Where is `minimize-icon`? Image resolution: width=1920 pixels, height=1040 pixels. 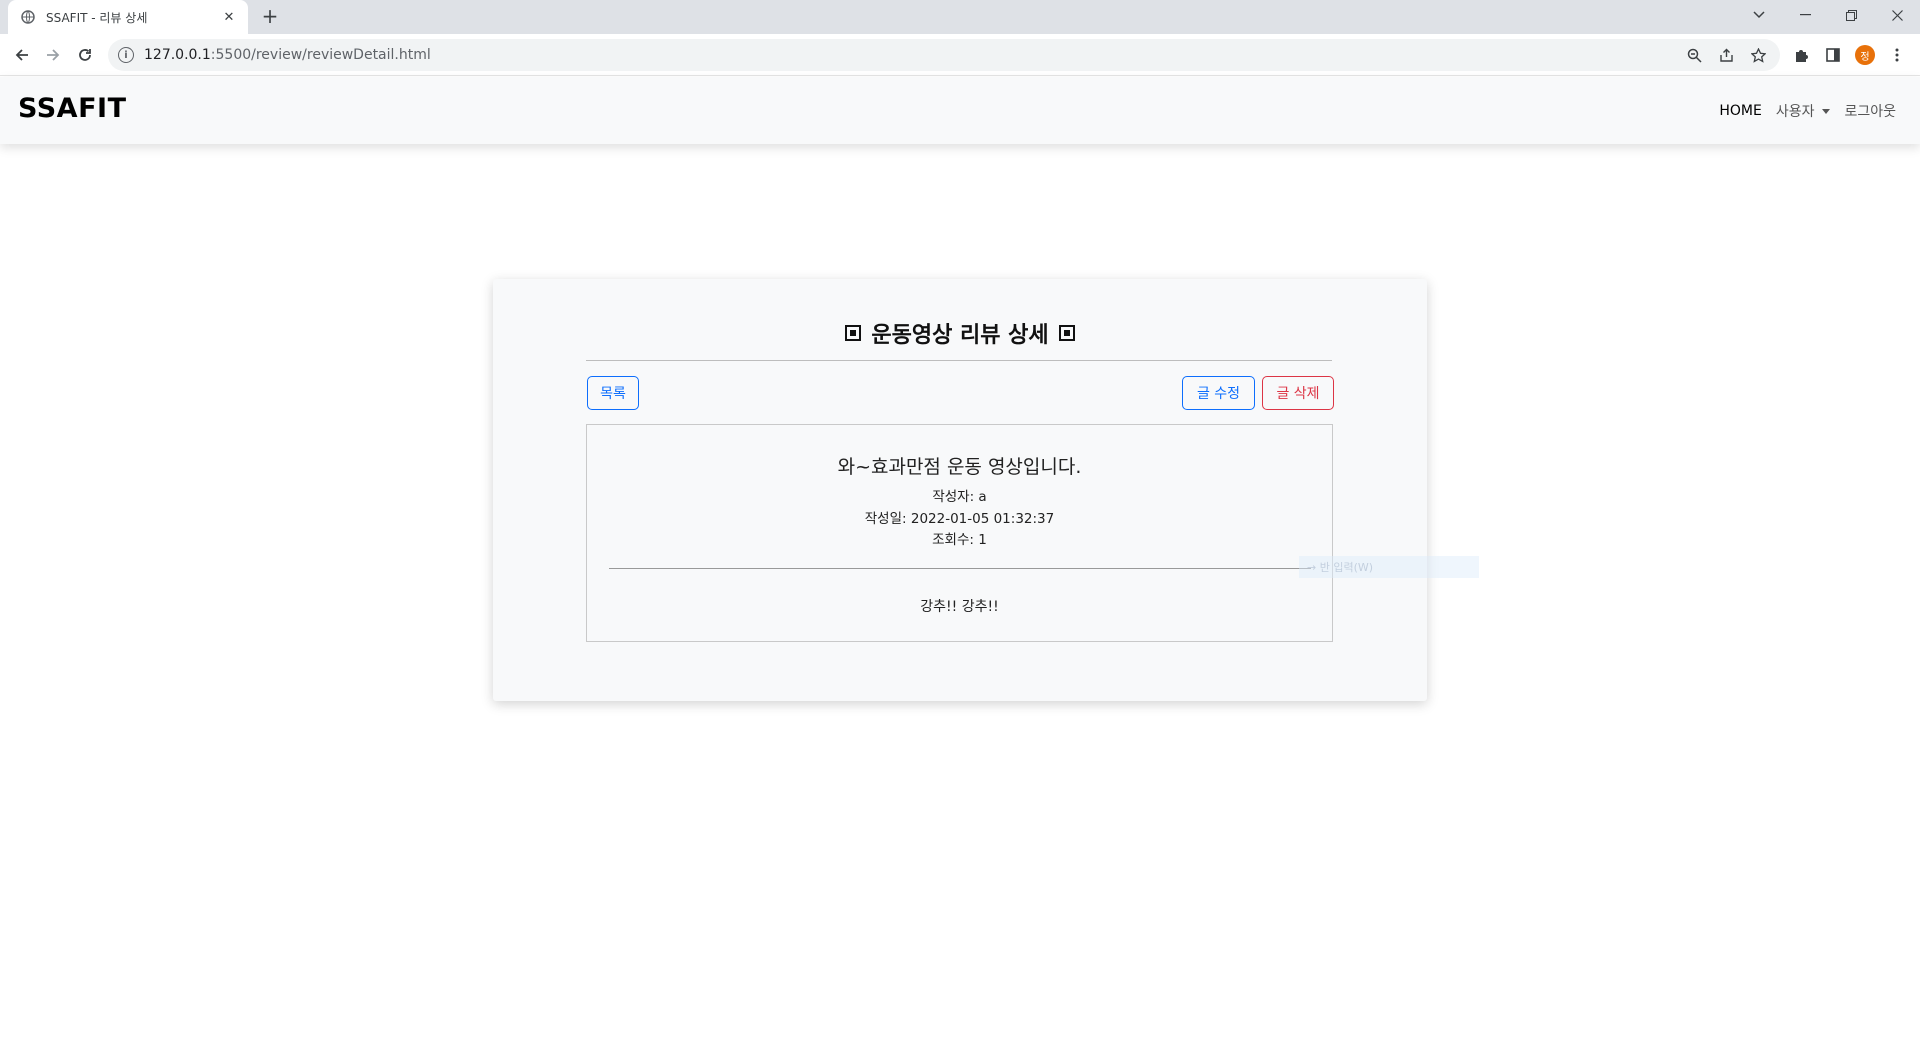
minimize-icon is located at coordinates (1805, 15).